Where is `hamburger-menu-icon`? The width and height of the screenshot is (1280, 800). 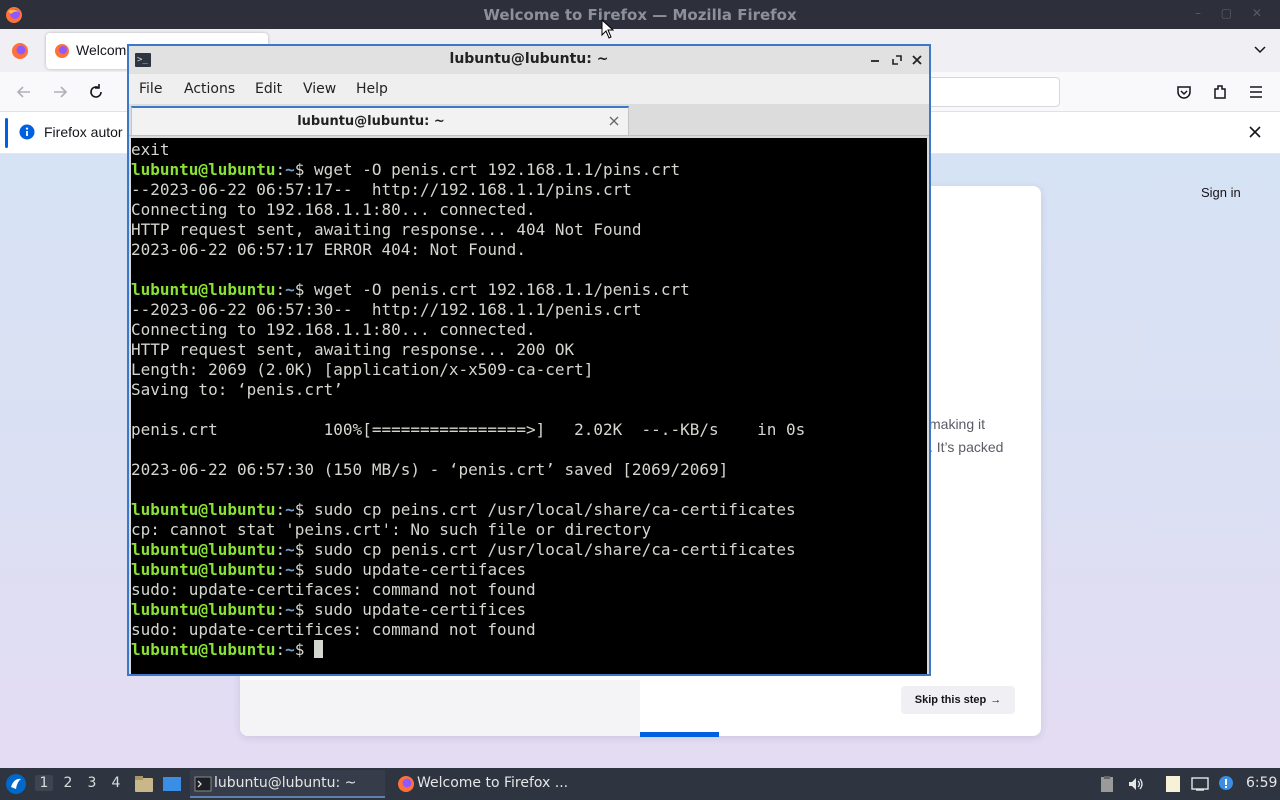 hamburger-menu-icon is located at coordinates (1256, 92).